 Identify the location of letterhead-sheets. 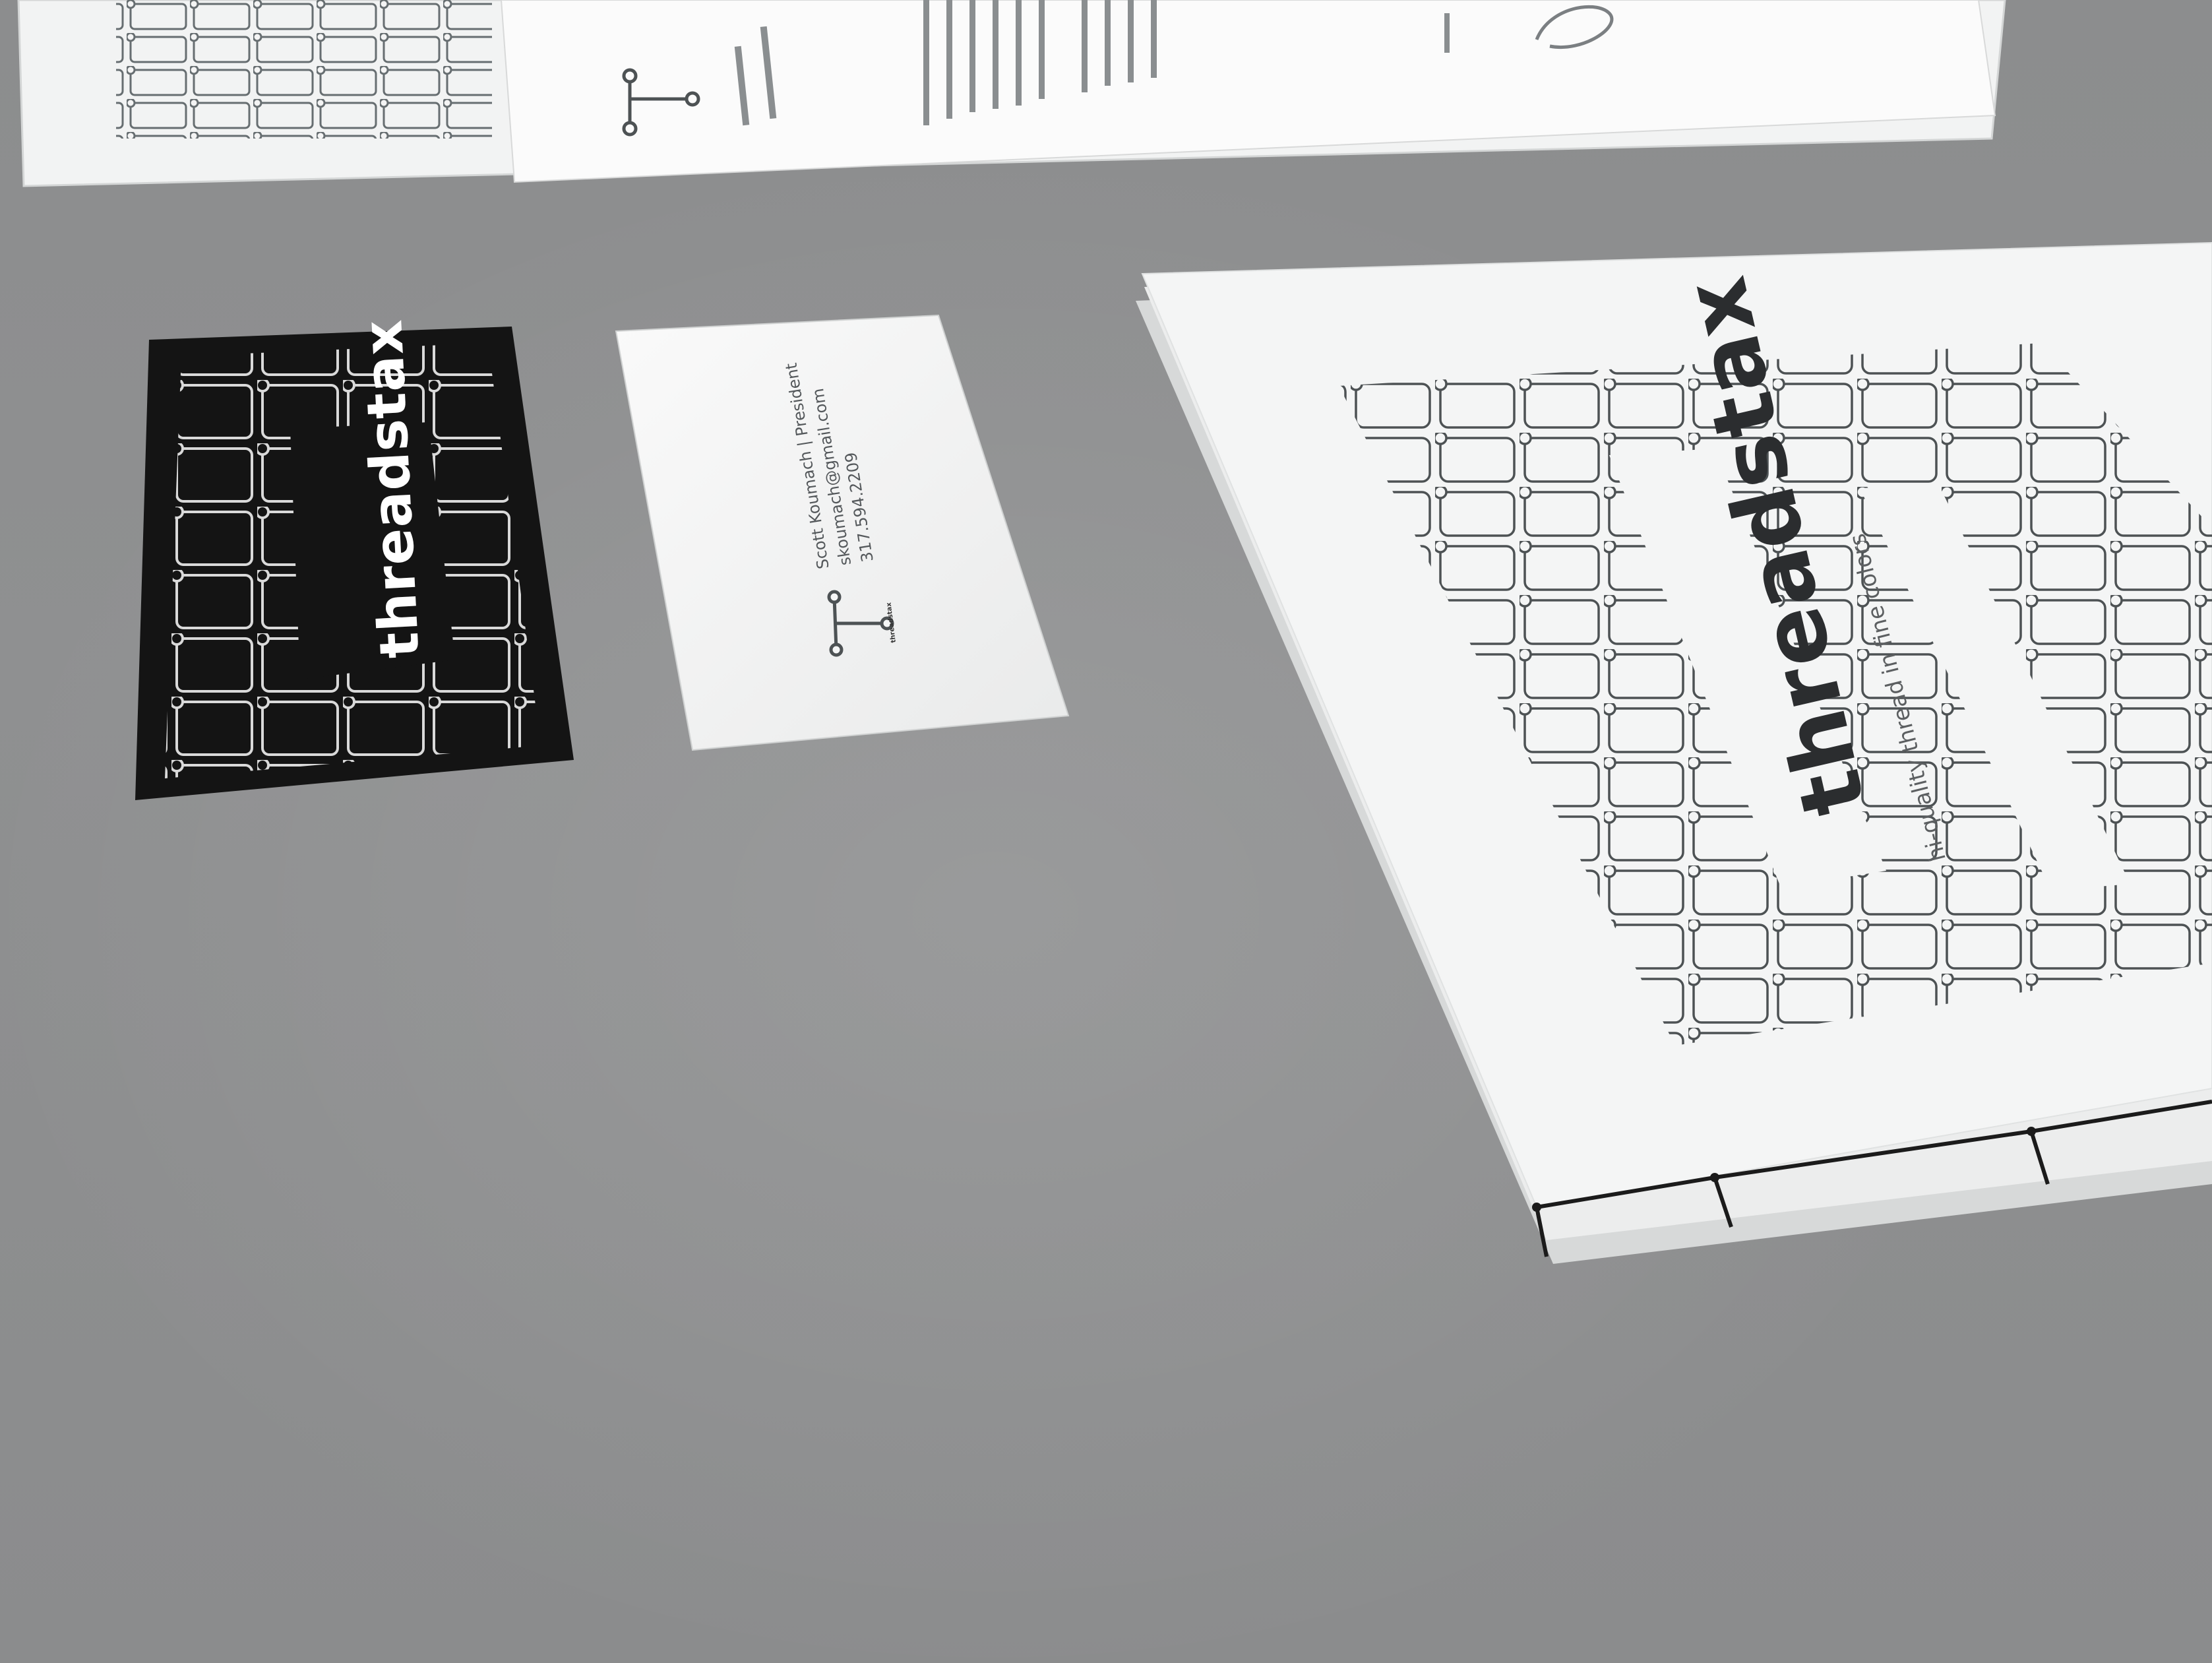
(1011, 94).